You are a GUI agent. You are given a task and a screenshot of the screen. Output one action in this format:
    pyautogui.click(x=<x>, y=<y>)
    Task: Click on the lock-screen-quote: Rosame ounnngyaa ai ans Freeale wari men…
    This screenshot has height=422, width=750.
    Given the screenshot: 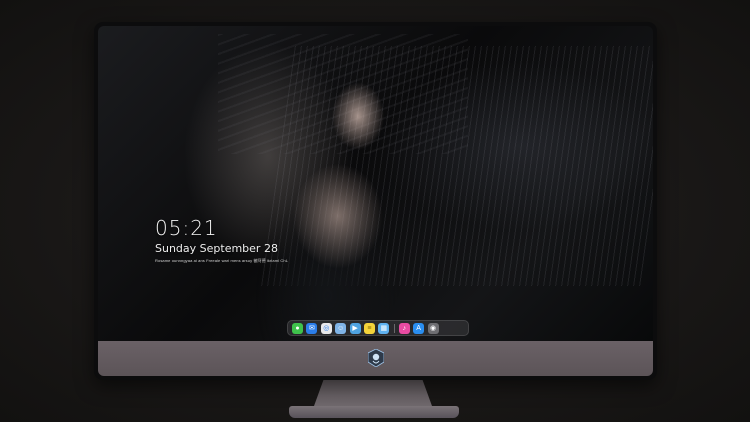 What is the action you would take?
    pyautogui.click(x=222, y=260)
    